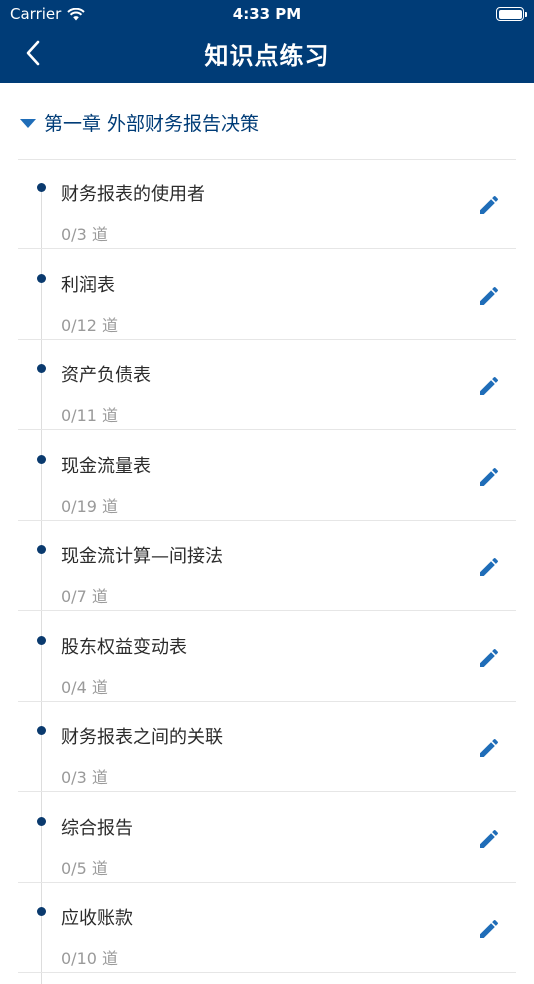 This screenshot has width=534, height=984. I want to click on item-title: 现金流计算—间接法, so click(142, 556).